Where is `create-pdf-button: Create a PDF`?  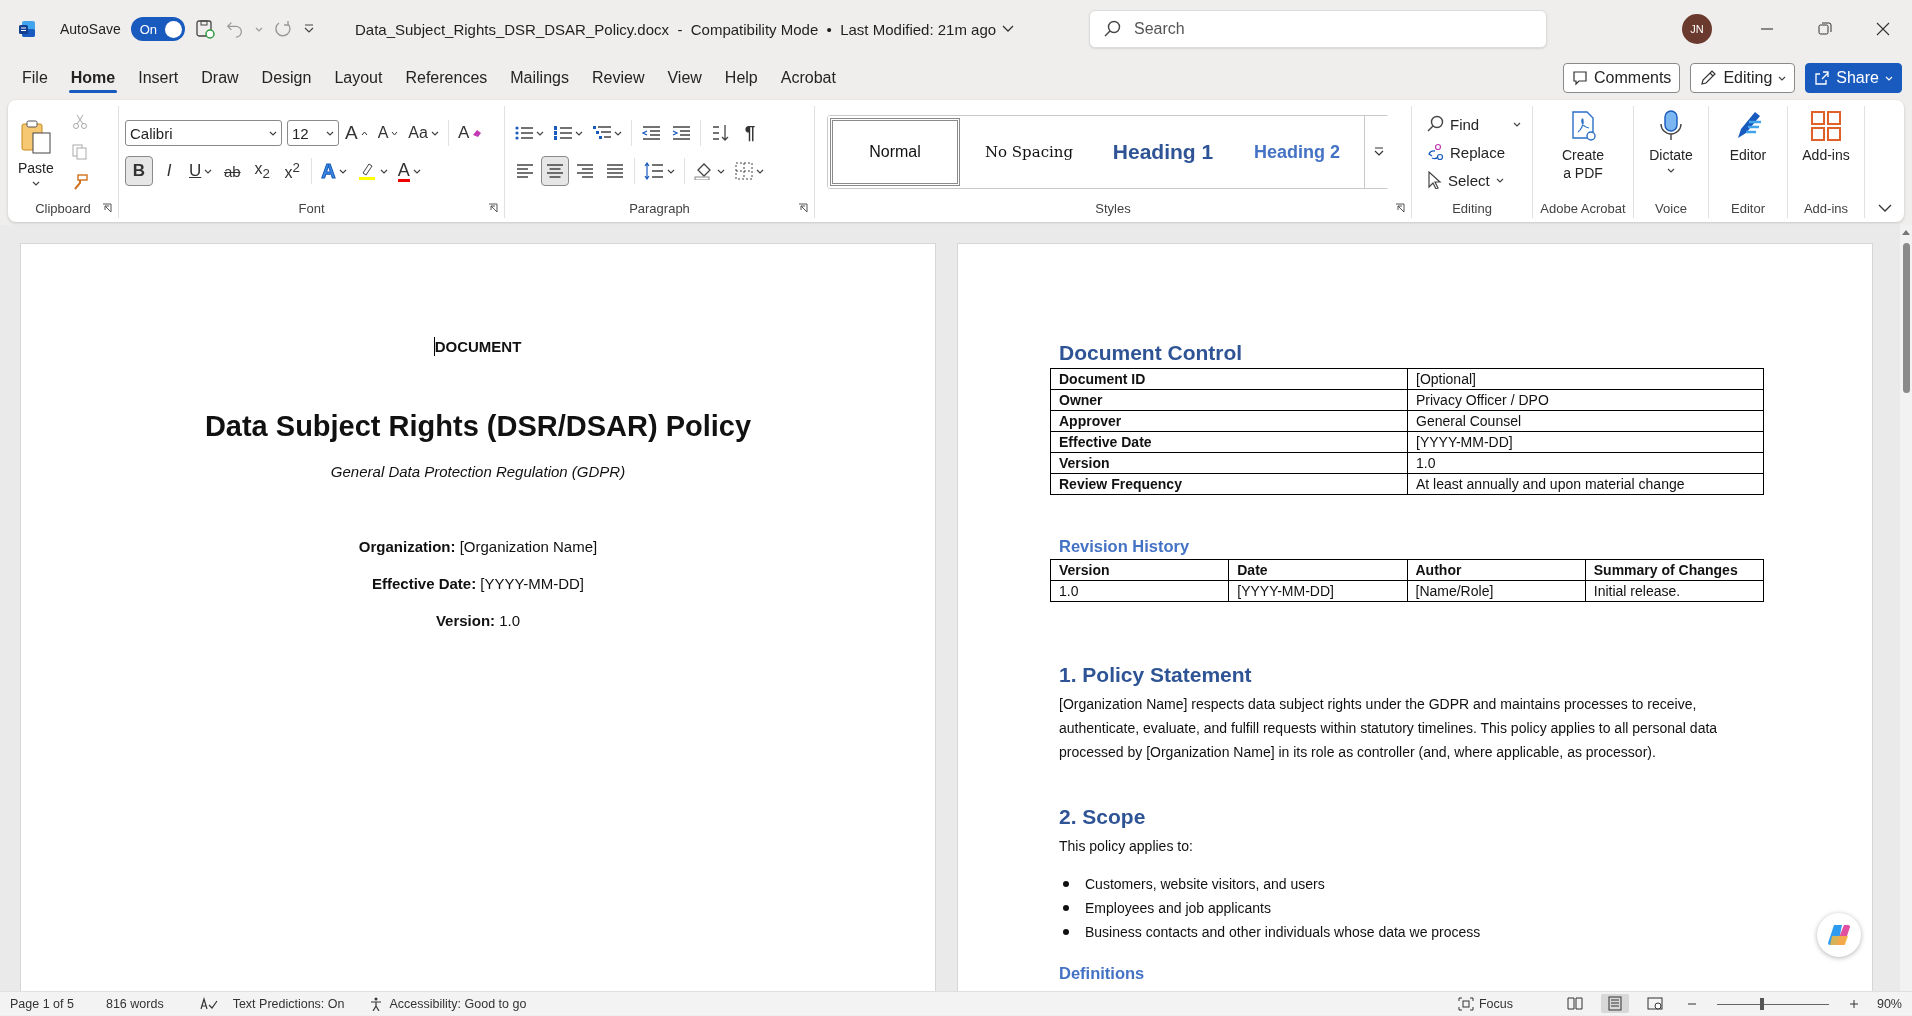 create-pdf-button: Create a PDF is located at coordinates (1583, 146).